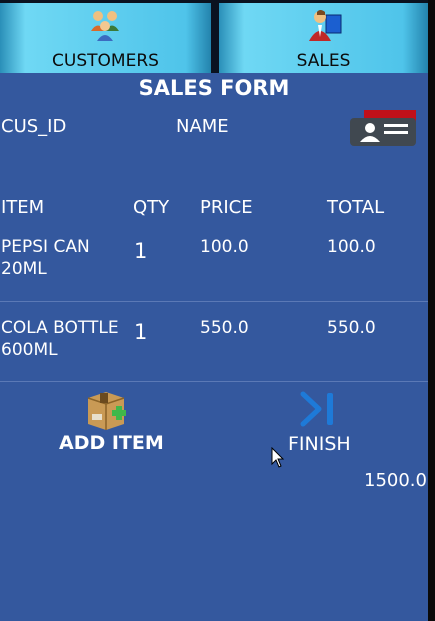 The image size is (435, 621). Describe the element at coordinates (278, 457) in the screenshot. I see `mouse-pointer-icon` at that location.